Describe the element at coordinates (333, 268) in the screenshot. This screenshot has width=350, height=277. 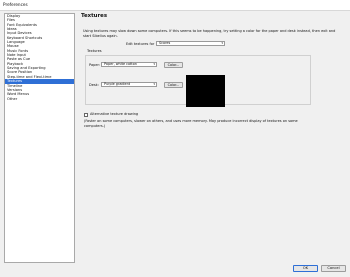
I see `cancel-button: Cancel` at that location.